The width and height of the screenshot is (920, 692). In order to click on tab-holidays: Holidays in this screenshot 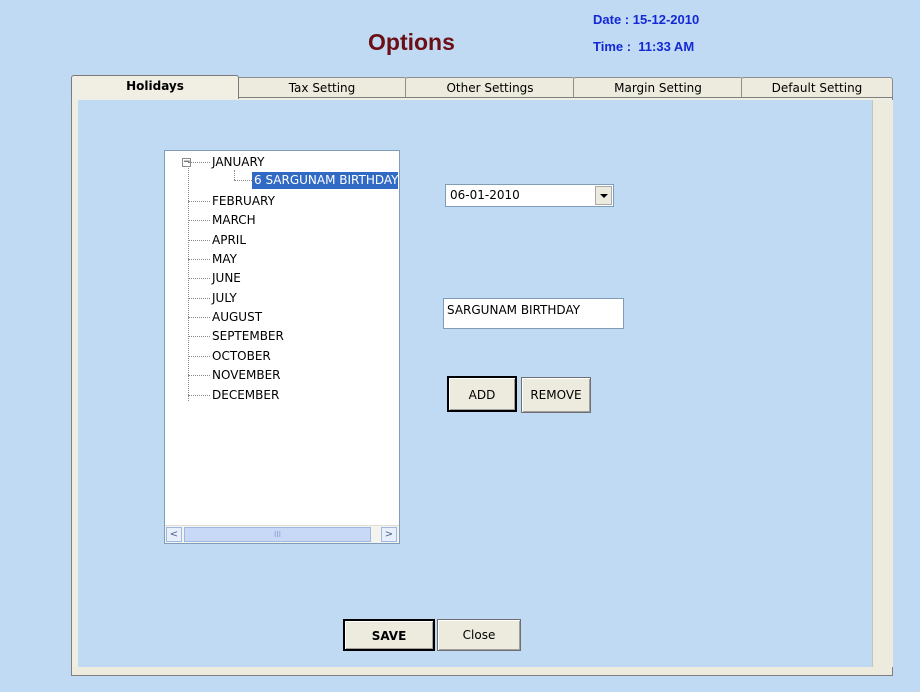, I will do `click(155, 87)`.